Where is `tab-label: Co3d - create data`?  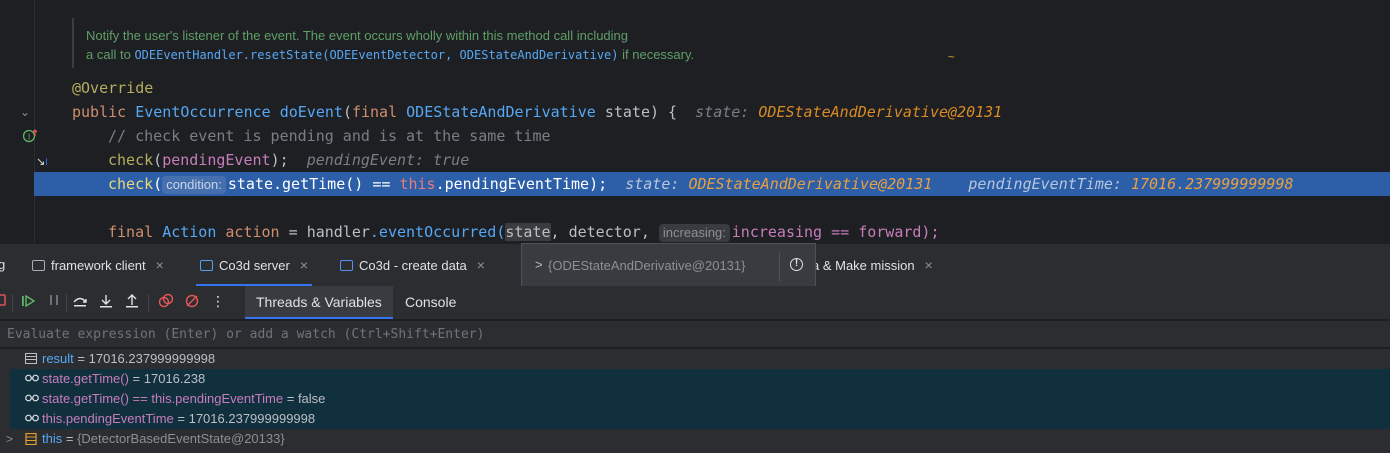
tab-label: Co3d - create data is located at coordinates (413, 265).